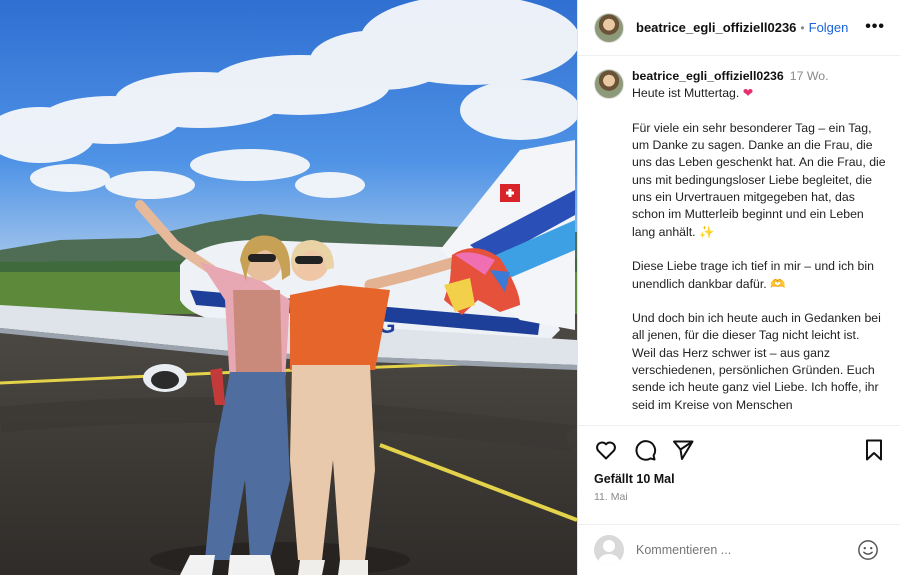 This screenshot has width=900, height=575. Describe the element at coordinates (868, 550) in the screenshot. I see `smiley-icon` at that location.